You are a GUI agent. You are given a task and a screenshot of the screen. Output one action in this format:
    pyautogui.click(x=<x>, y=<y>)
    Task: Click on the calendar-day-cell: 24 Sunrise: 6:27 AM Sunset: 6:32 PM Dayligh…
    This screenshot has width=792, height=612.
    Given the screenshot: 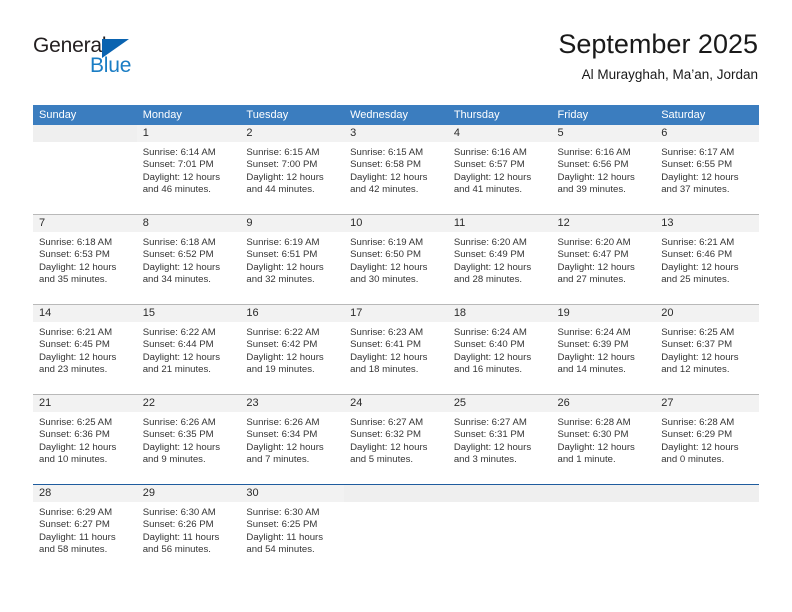 What is the action you would take?
    pyautogui.click(x=396, y=439)
    